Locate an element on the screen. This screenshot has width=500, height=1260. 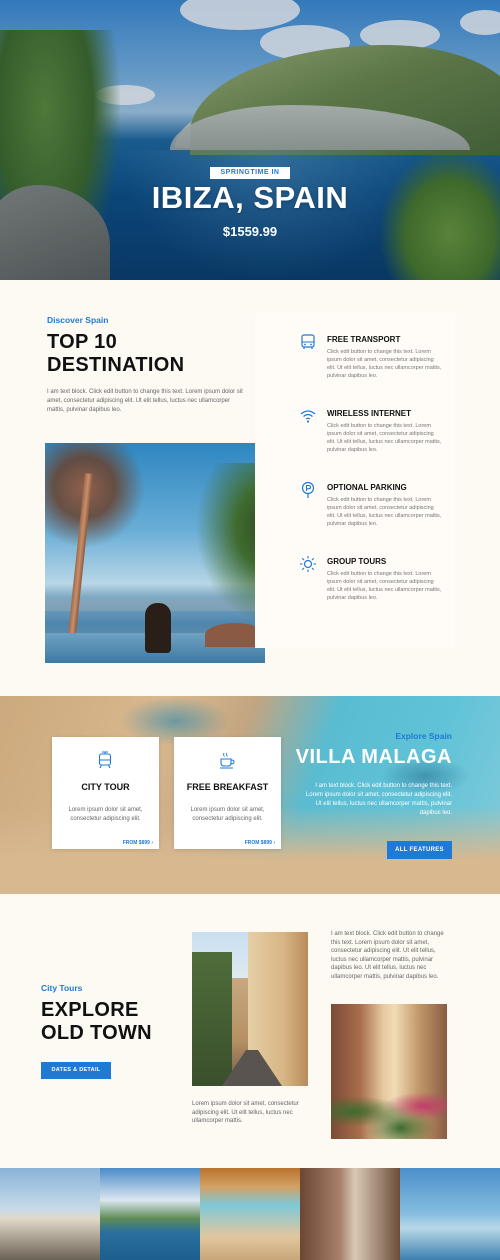
discover-title: TOP 10 DESTINATION is located at coordinates (115, 354).